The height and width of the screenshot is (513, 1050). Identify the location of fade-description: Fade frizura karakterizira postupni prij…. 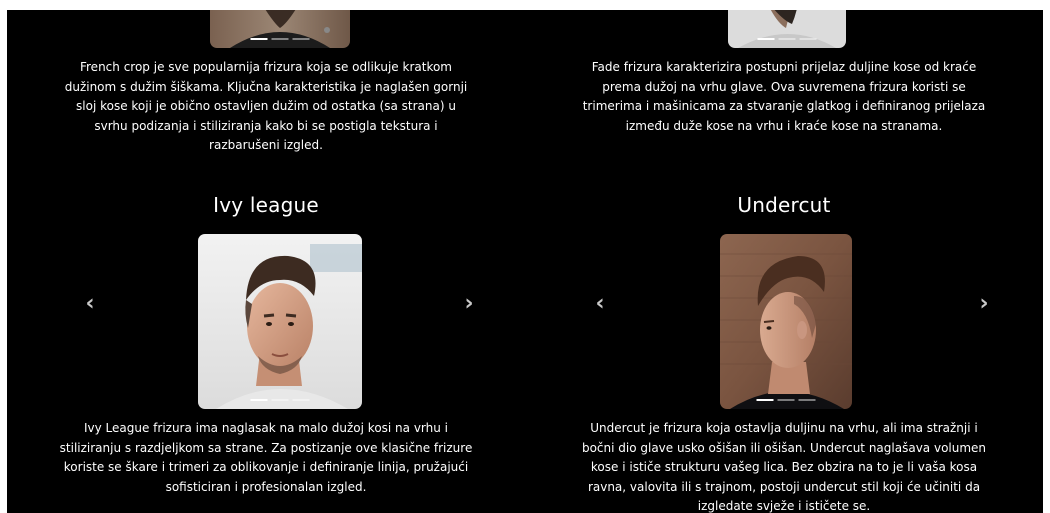
(784, 96).